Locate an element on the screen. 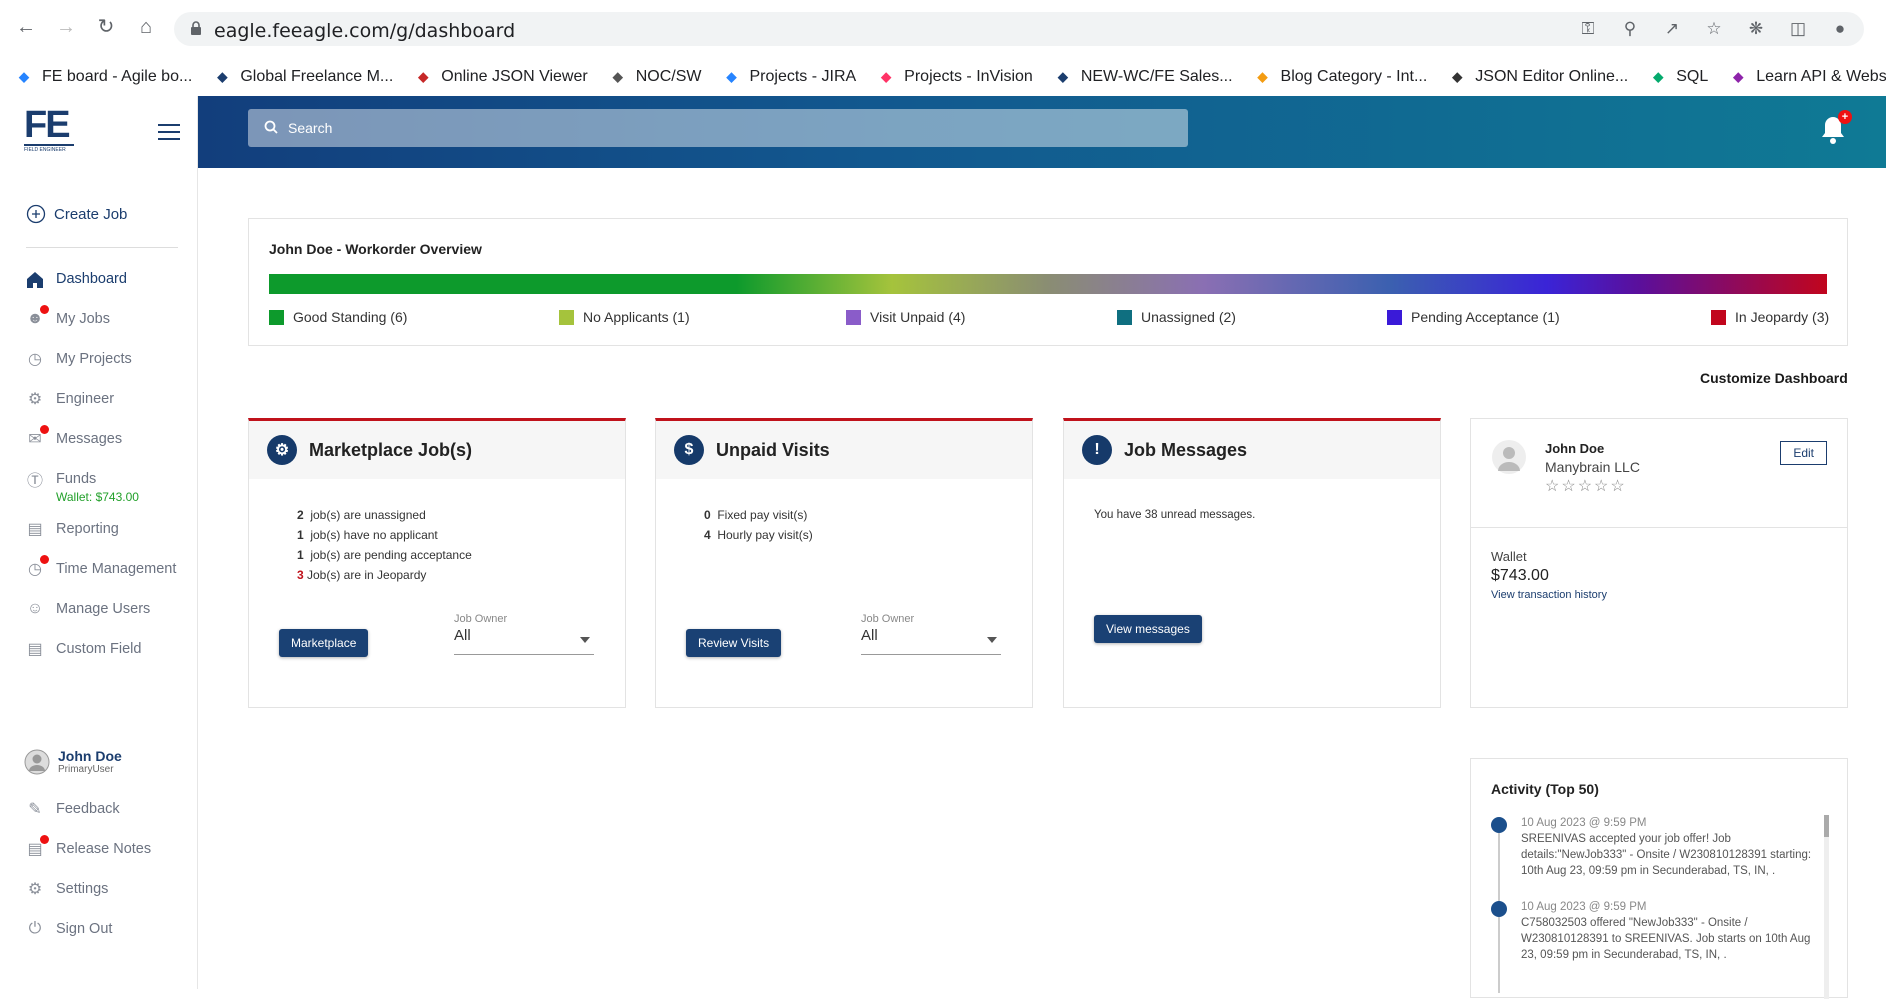 The height and width of the screenshot is (999, 1886). stat-line: 2 job(s) are unassigned is located at coordinates (384, 515).